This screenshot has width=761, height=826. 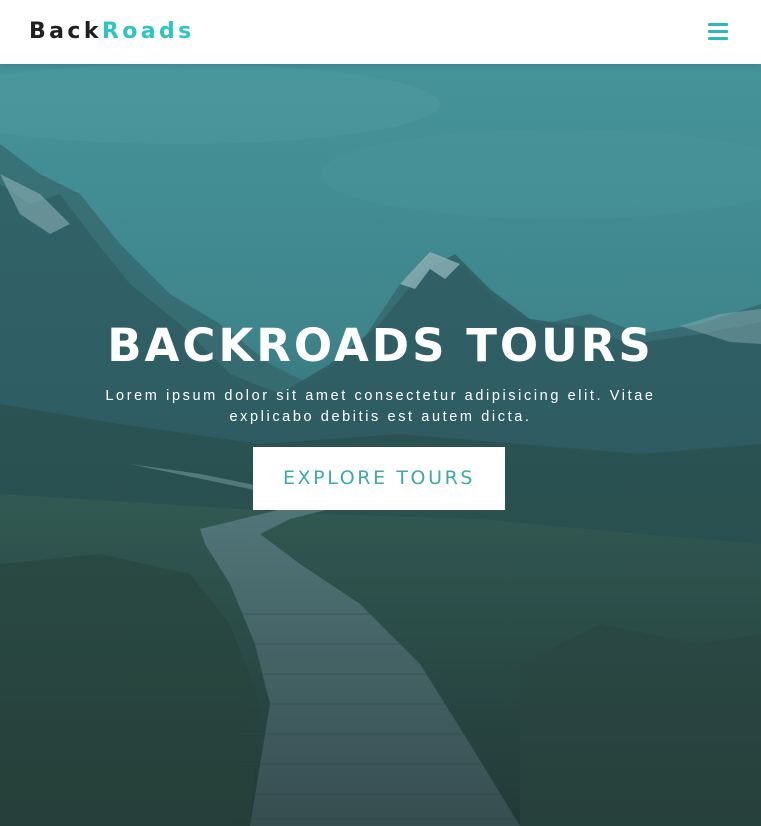 I want to click on brand-logo: BackRoads, so click(x=112, y=32).